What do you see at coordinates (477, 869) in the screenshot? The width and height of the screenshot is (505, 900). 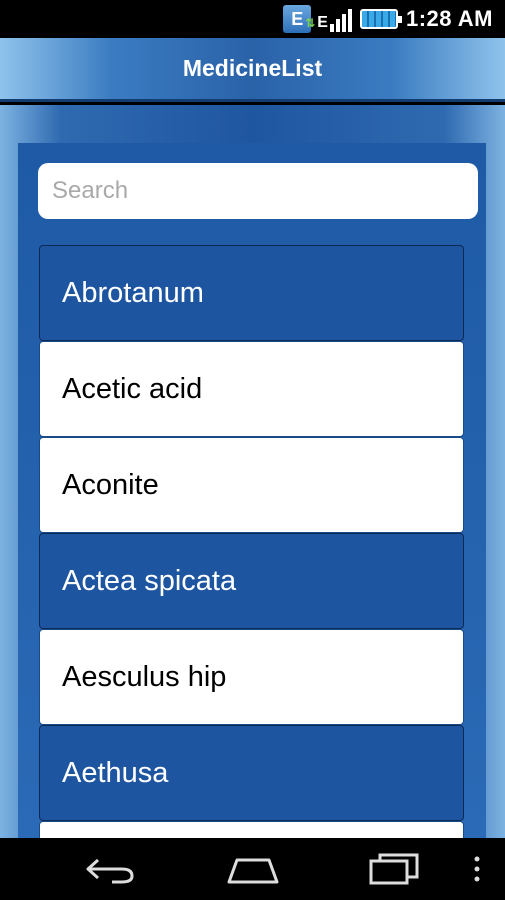 I see `overflow-menu-icon` at bounding box center [477, 869].